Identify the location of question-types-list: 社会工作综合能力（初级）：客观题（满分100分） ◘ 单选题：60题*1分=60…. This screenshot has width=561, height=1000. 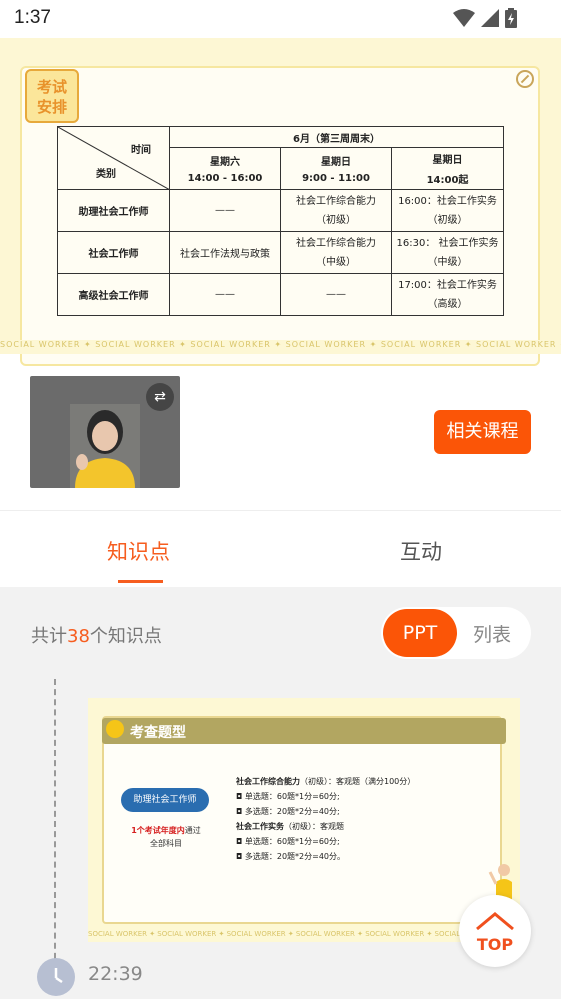
(325, 819).